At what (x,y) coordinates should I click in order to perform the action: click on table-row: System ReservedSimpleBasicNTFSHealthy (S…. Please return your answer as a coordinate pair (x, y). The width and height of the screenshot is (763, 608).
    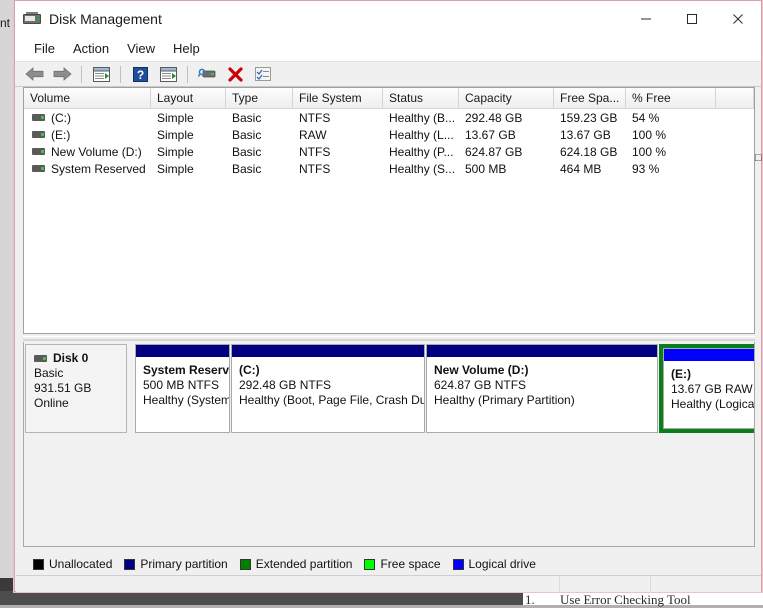
    Looking at the image, I should click on (389, 168).